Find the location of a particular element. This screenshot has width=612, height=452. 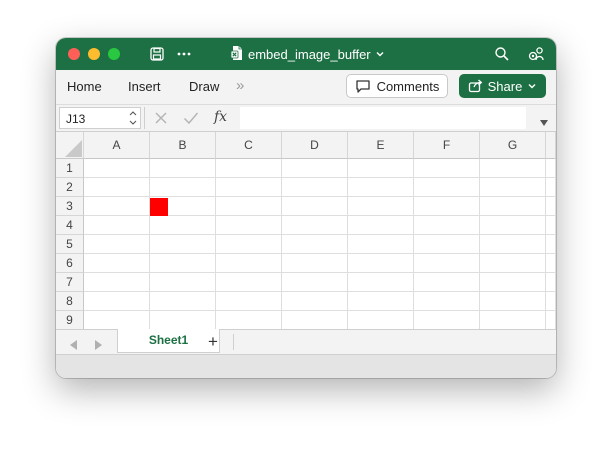

document-title: embed_image_buffer is located at coordinates (307, 54).